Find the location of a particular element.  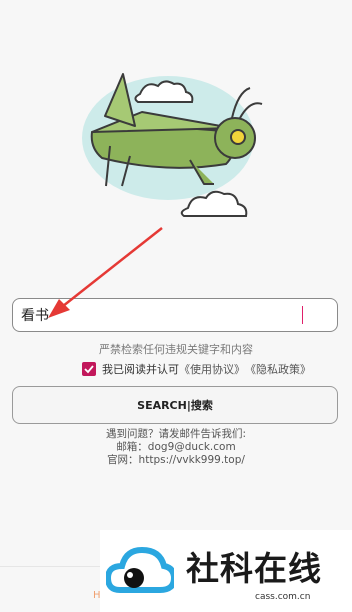

privacy-link: 《隐私政策》 is located at coordinates (278, 369).